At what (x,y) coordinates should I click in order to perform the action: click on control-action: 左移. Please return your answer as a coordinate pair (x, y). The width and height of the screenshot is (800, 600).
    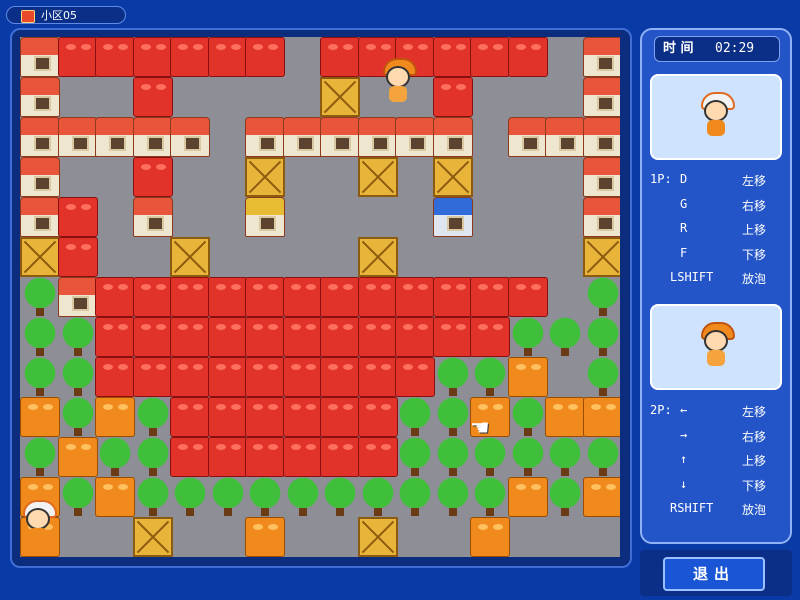
    Looking at the image, I should click on (754, 412).